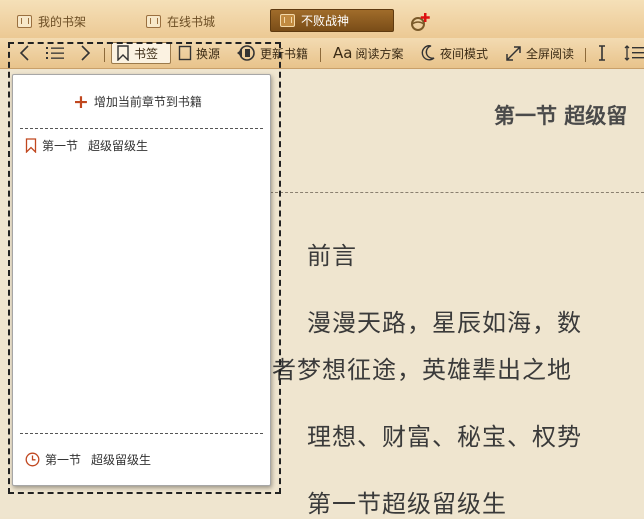  Describe the element at coordinates (513, 53) in the screenshot. I see `expand-icon` at that location.